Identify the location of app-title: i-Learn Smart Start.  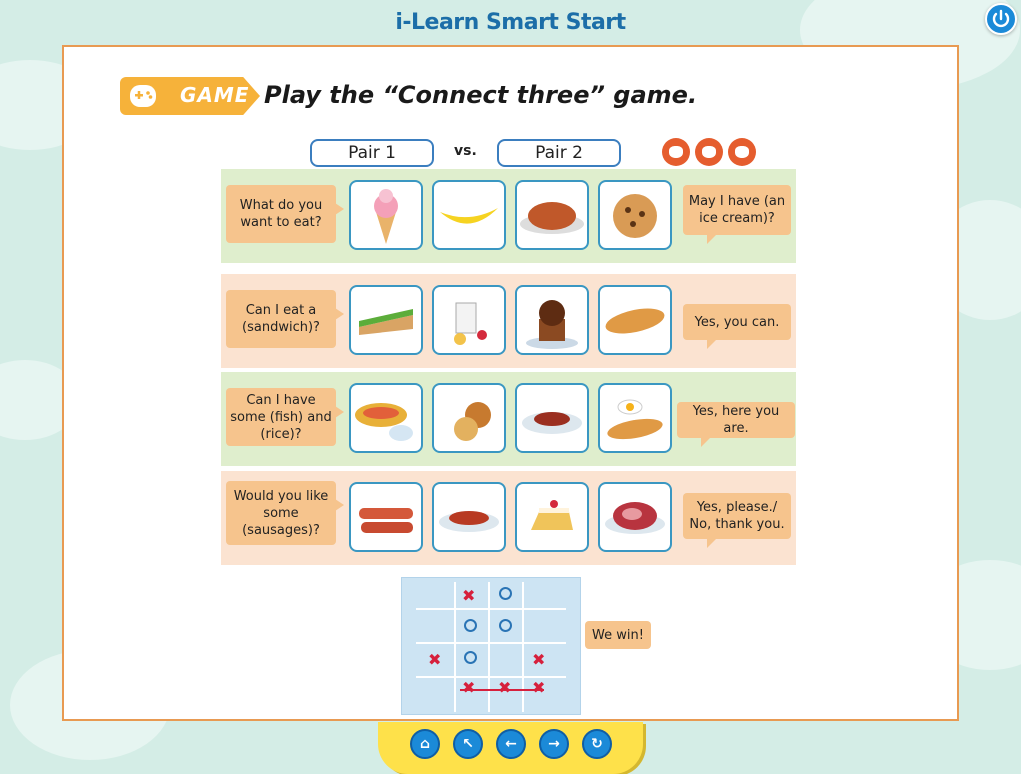
(510, 22).